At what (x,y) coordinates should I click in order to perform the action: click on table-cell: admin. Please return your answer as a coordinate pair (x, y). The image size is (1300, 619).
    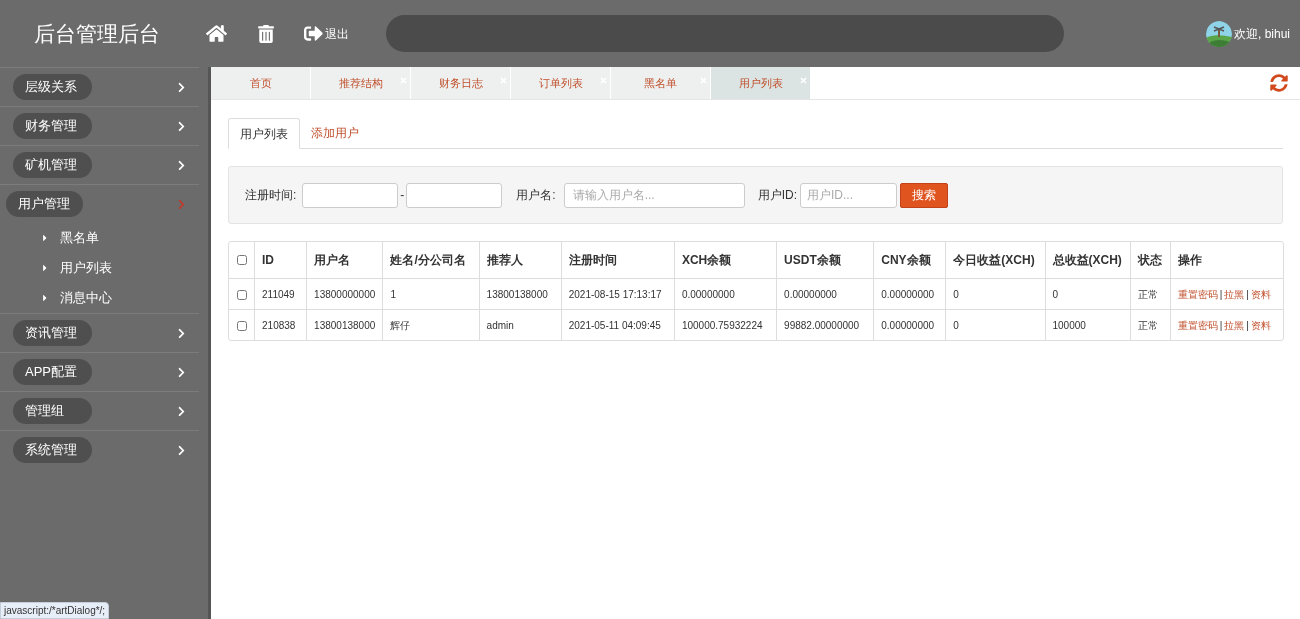
    Looking at the image, I should click on (520, 324).